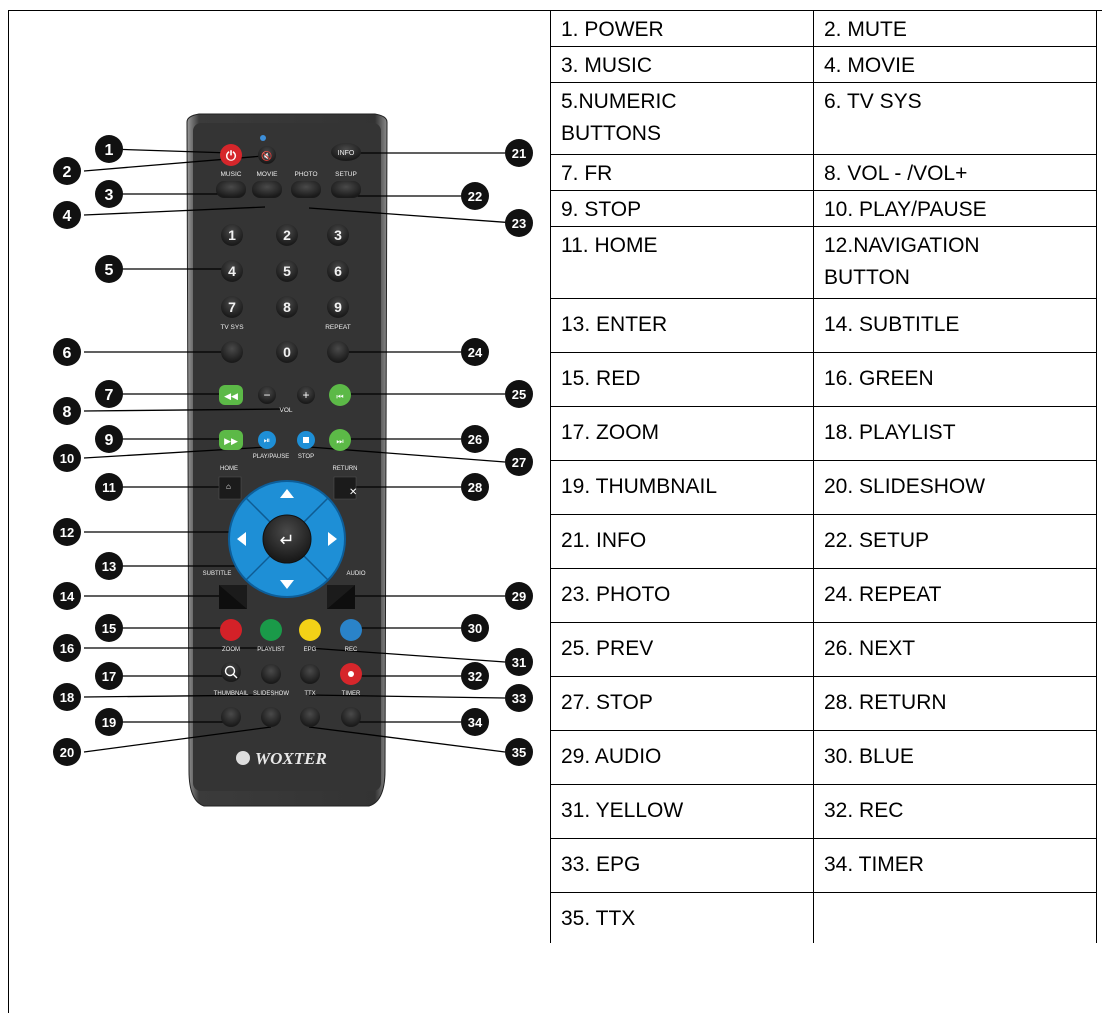 The height and width of the screenshot is (1013, 1103). Describe the element at coordinates (263, 138) in the screenshot. I see `led-indicator` at that location.